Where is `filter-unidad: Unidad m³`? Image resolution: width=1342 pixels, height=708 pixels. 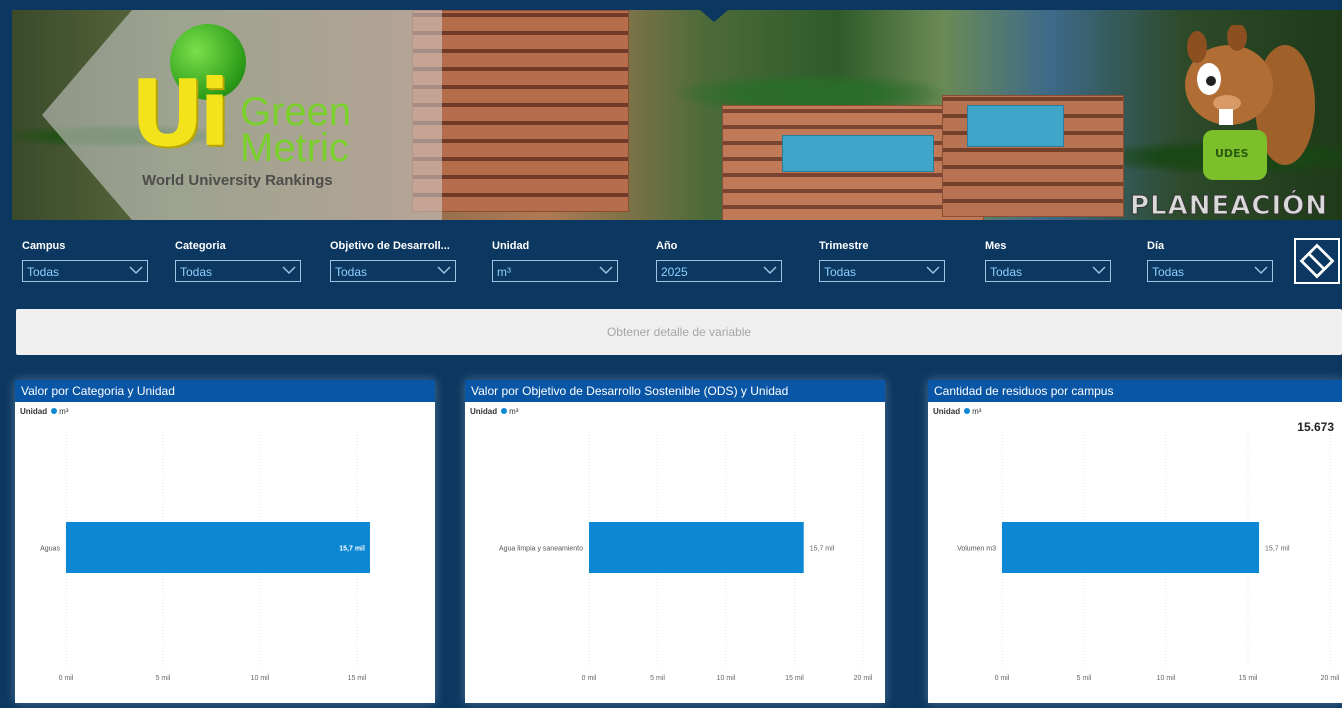 filter-unidad: Unidad m³ is located at coordinates (556, 261).